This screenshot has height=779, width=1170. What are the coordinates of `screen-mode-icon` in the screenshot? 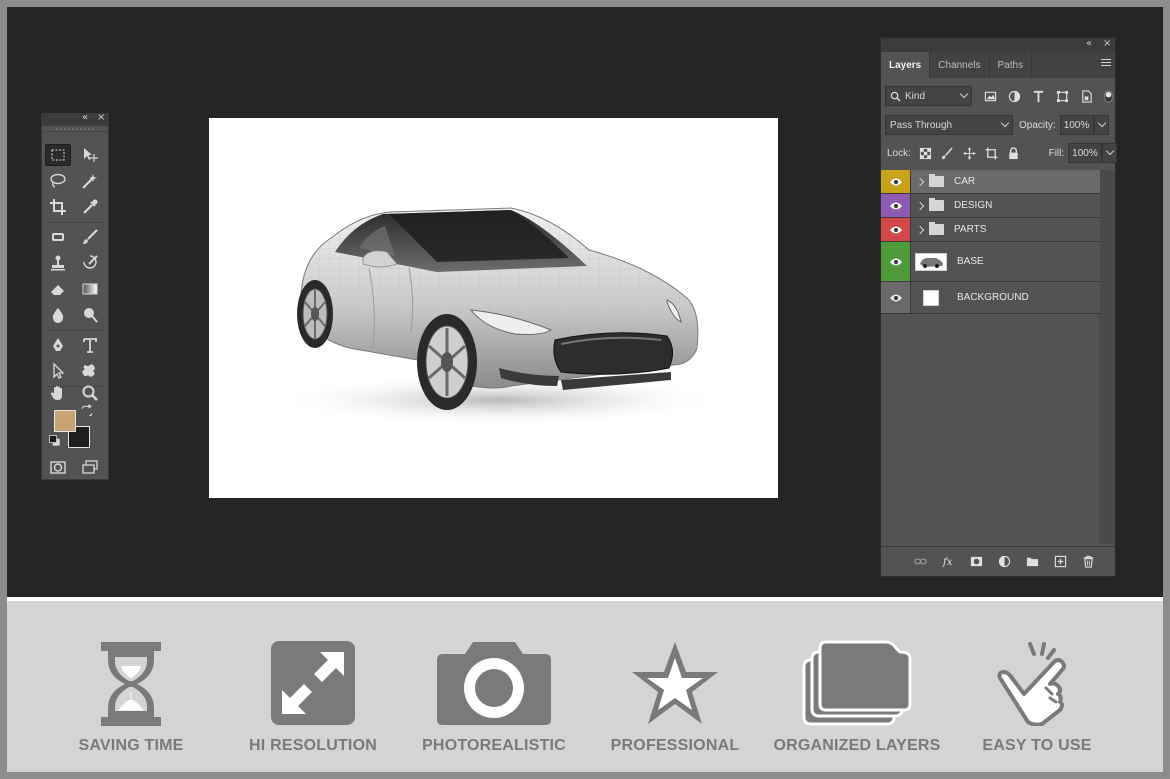 It's located at (90, 467).